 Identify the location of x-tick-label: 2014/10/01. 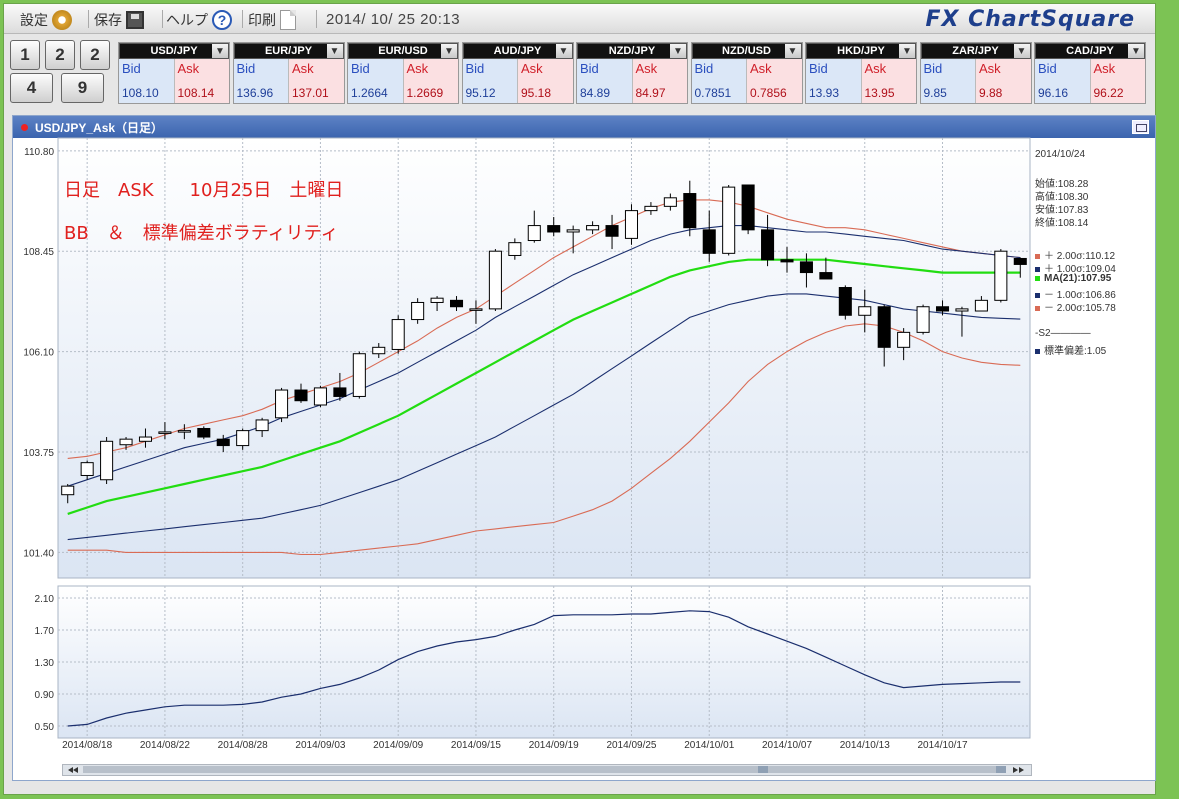
(709, 745).